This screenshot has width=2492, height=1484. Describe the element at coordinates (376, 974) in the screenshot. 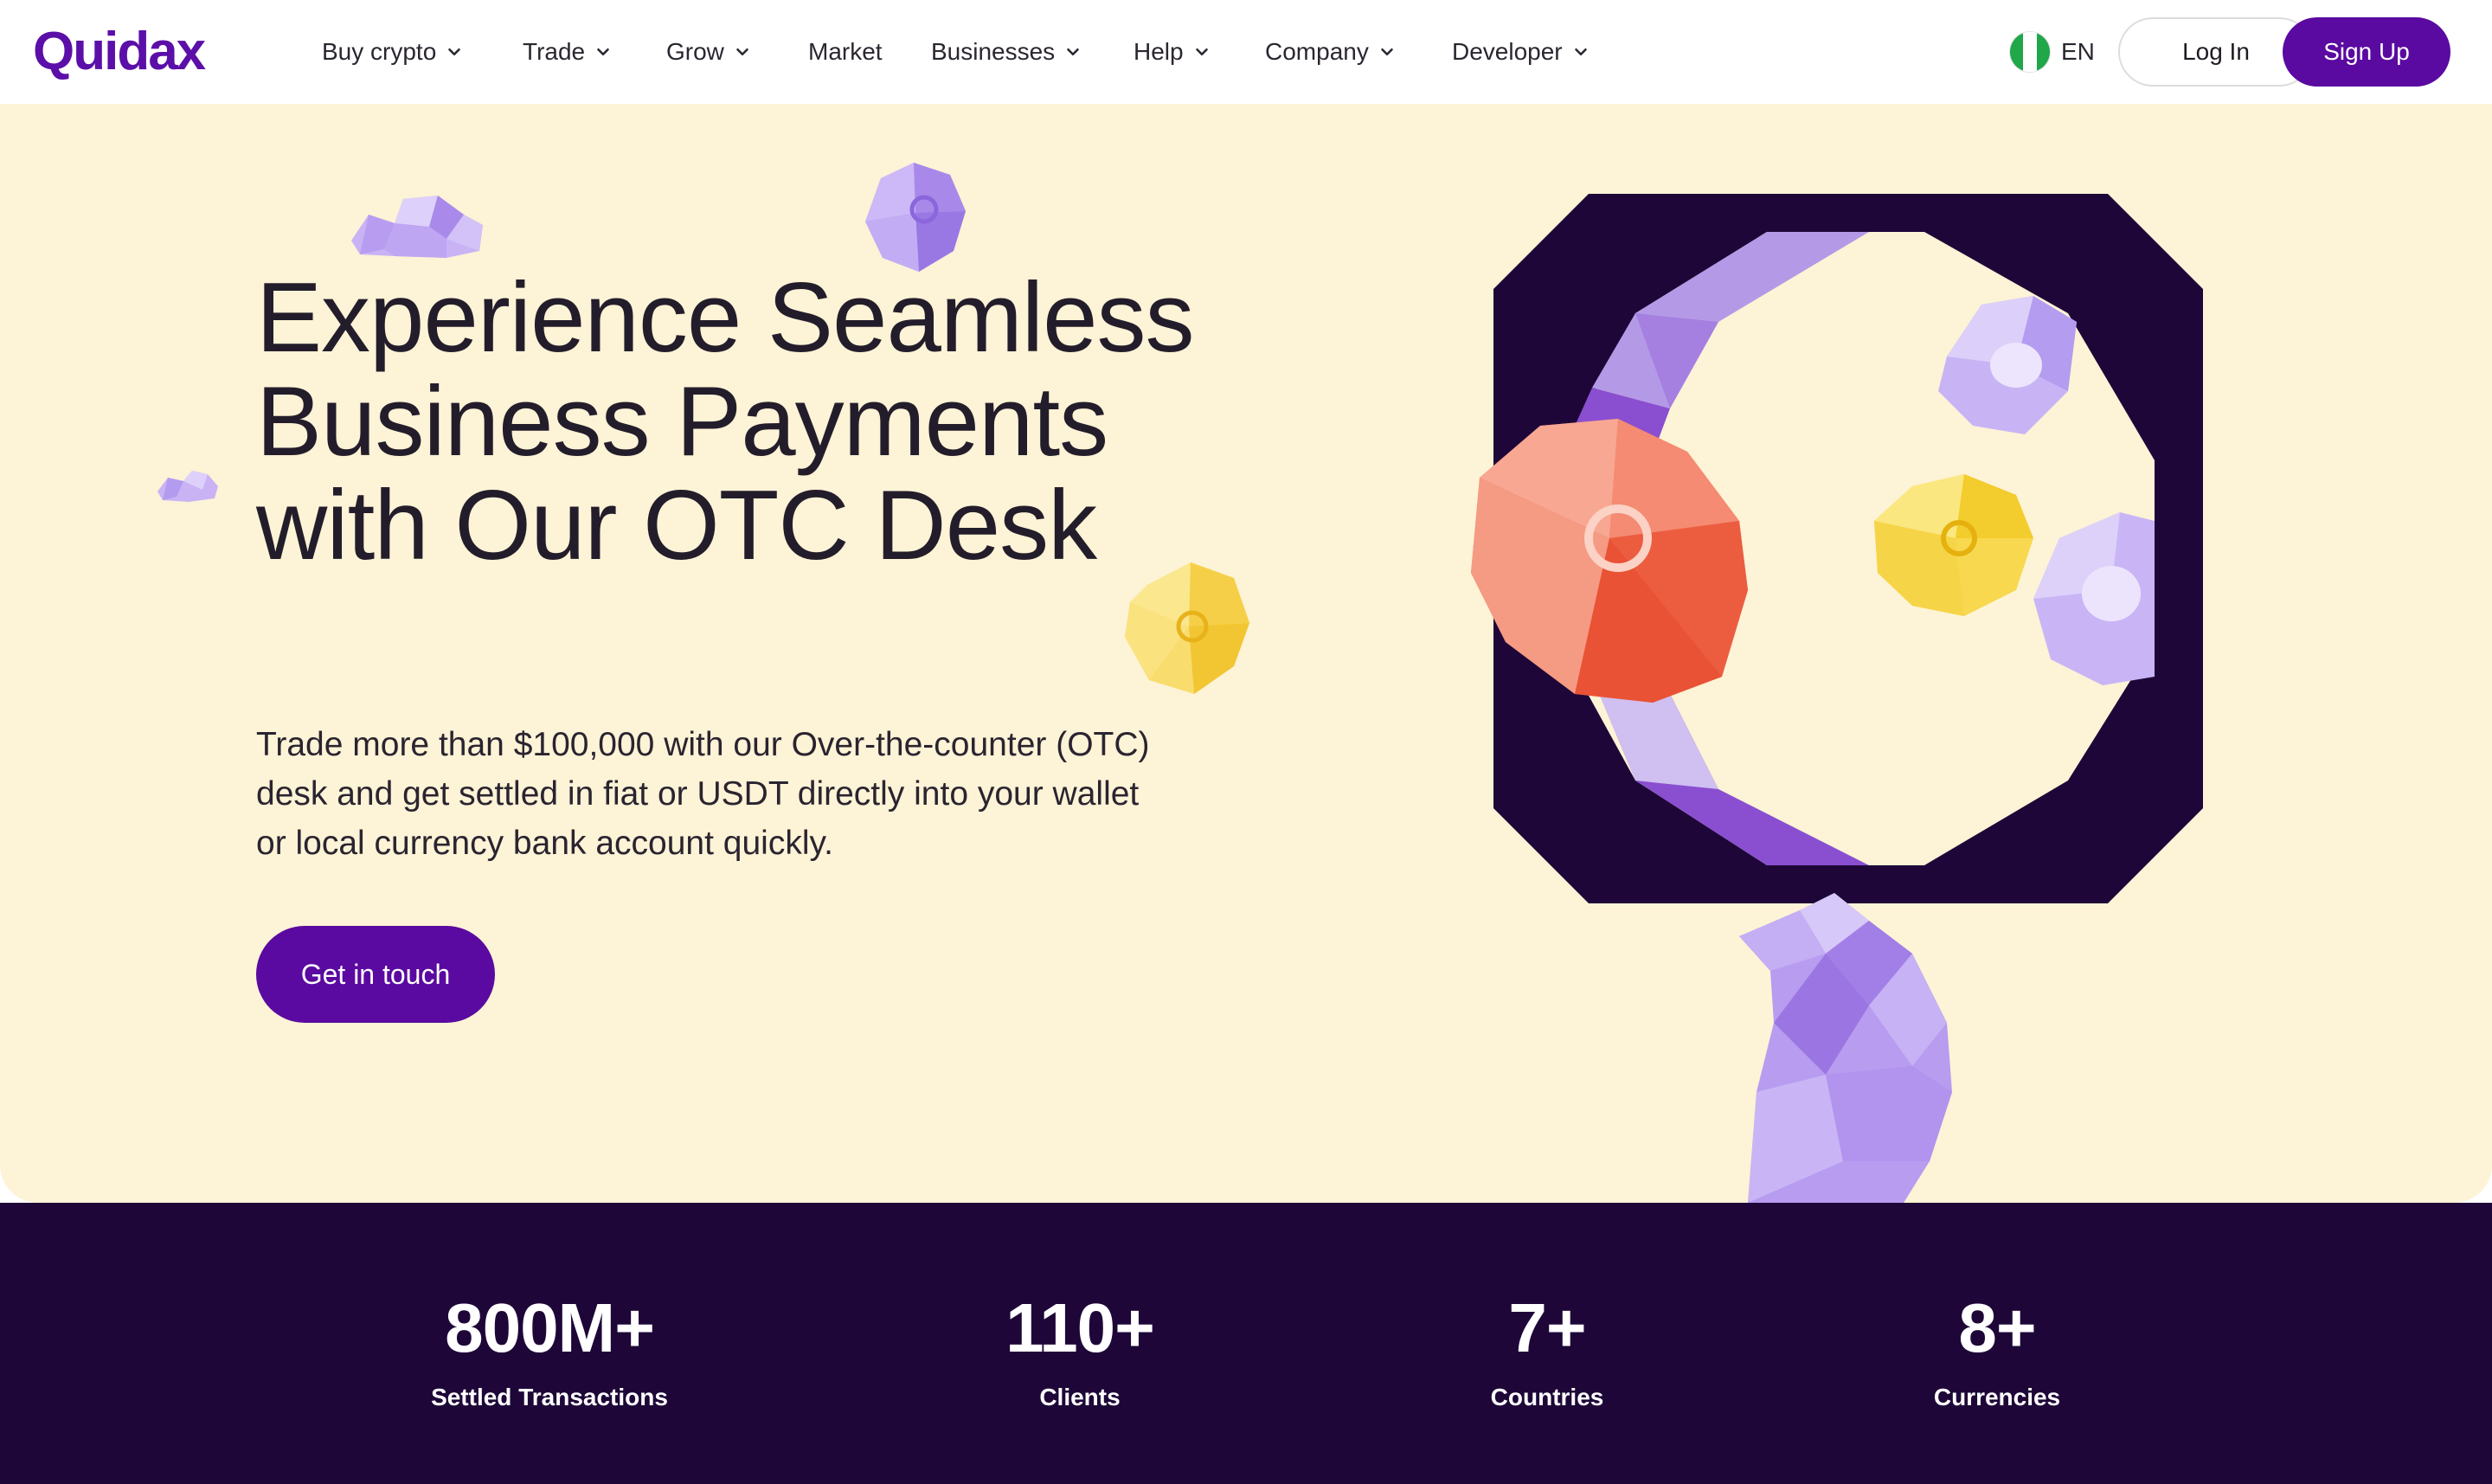

I see `get-in-touch-button: Get in touch` at that location.